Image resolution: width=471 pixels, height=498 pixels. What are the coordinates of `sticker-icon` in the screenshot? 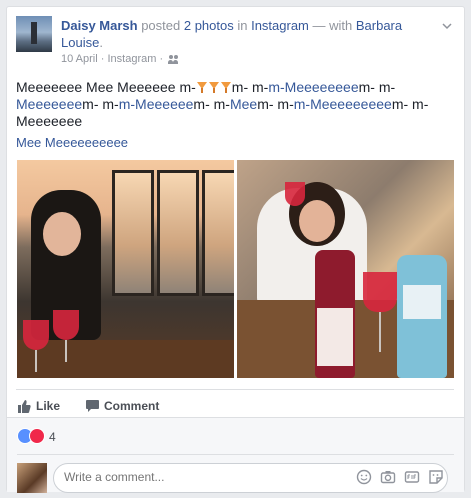 It's located at (436, 477).